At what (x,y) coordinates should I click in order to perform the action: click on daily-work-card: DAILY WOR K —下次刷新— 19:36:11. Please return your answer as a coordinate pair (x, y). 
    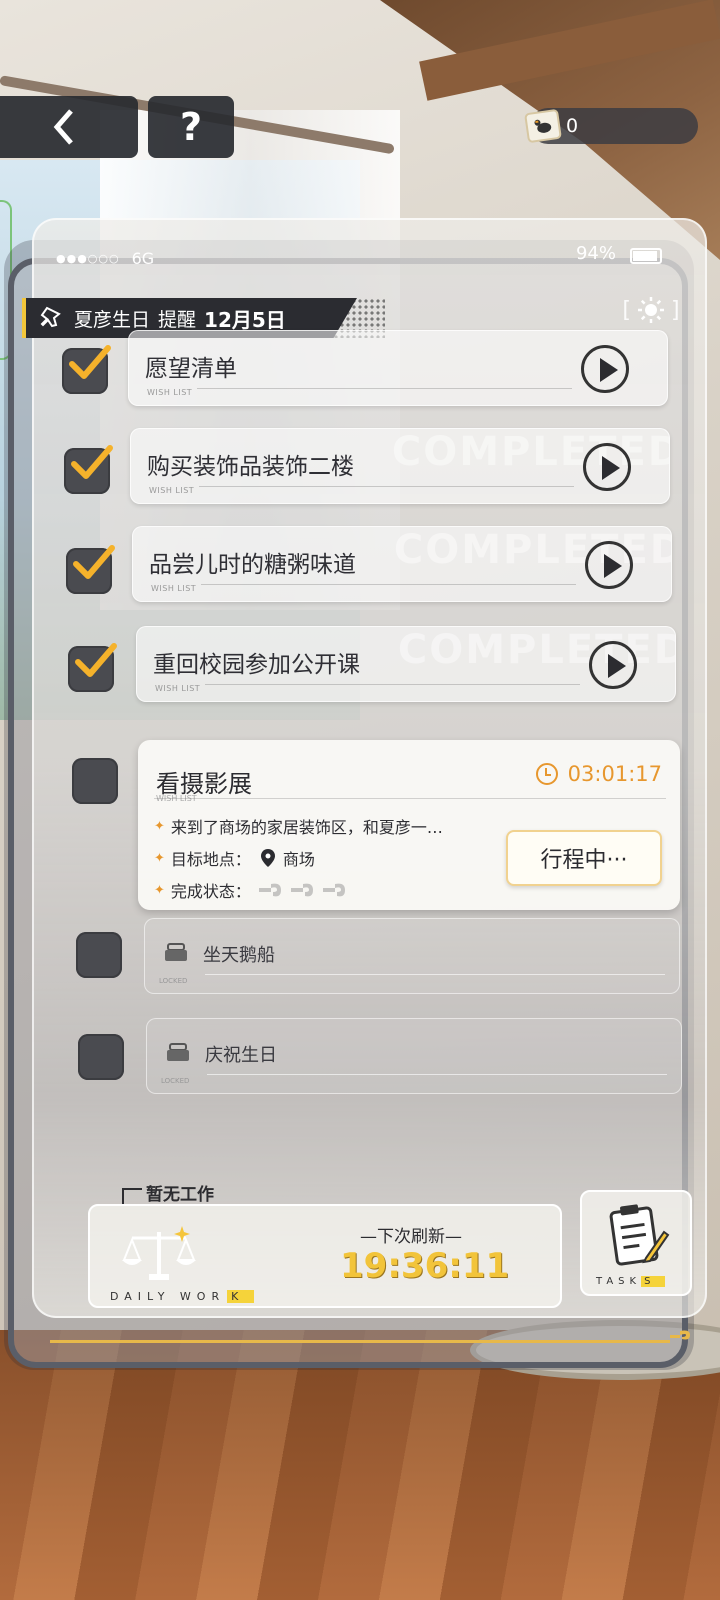
    Looking at the image, I should click on (325, 1256).